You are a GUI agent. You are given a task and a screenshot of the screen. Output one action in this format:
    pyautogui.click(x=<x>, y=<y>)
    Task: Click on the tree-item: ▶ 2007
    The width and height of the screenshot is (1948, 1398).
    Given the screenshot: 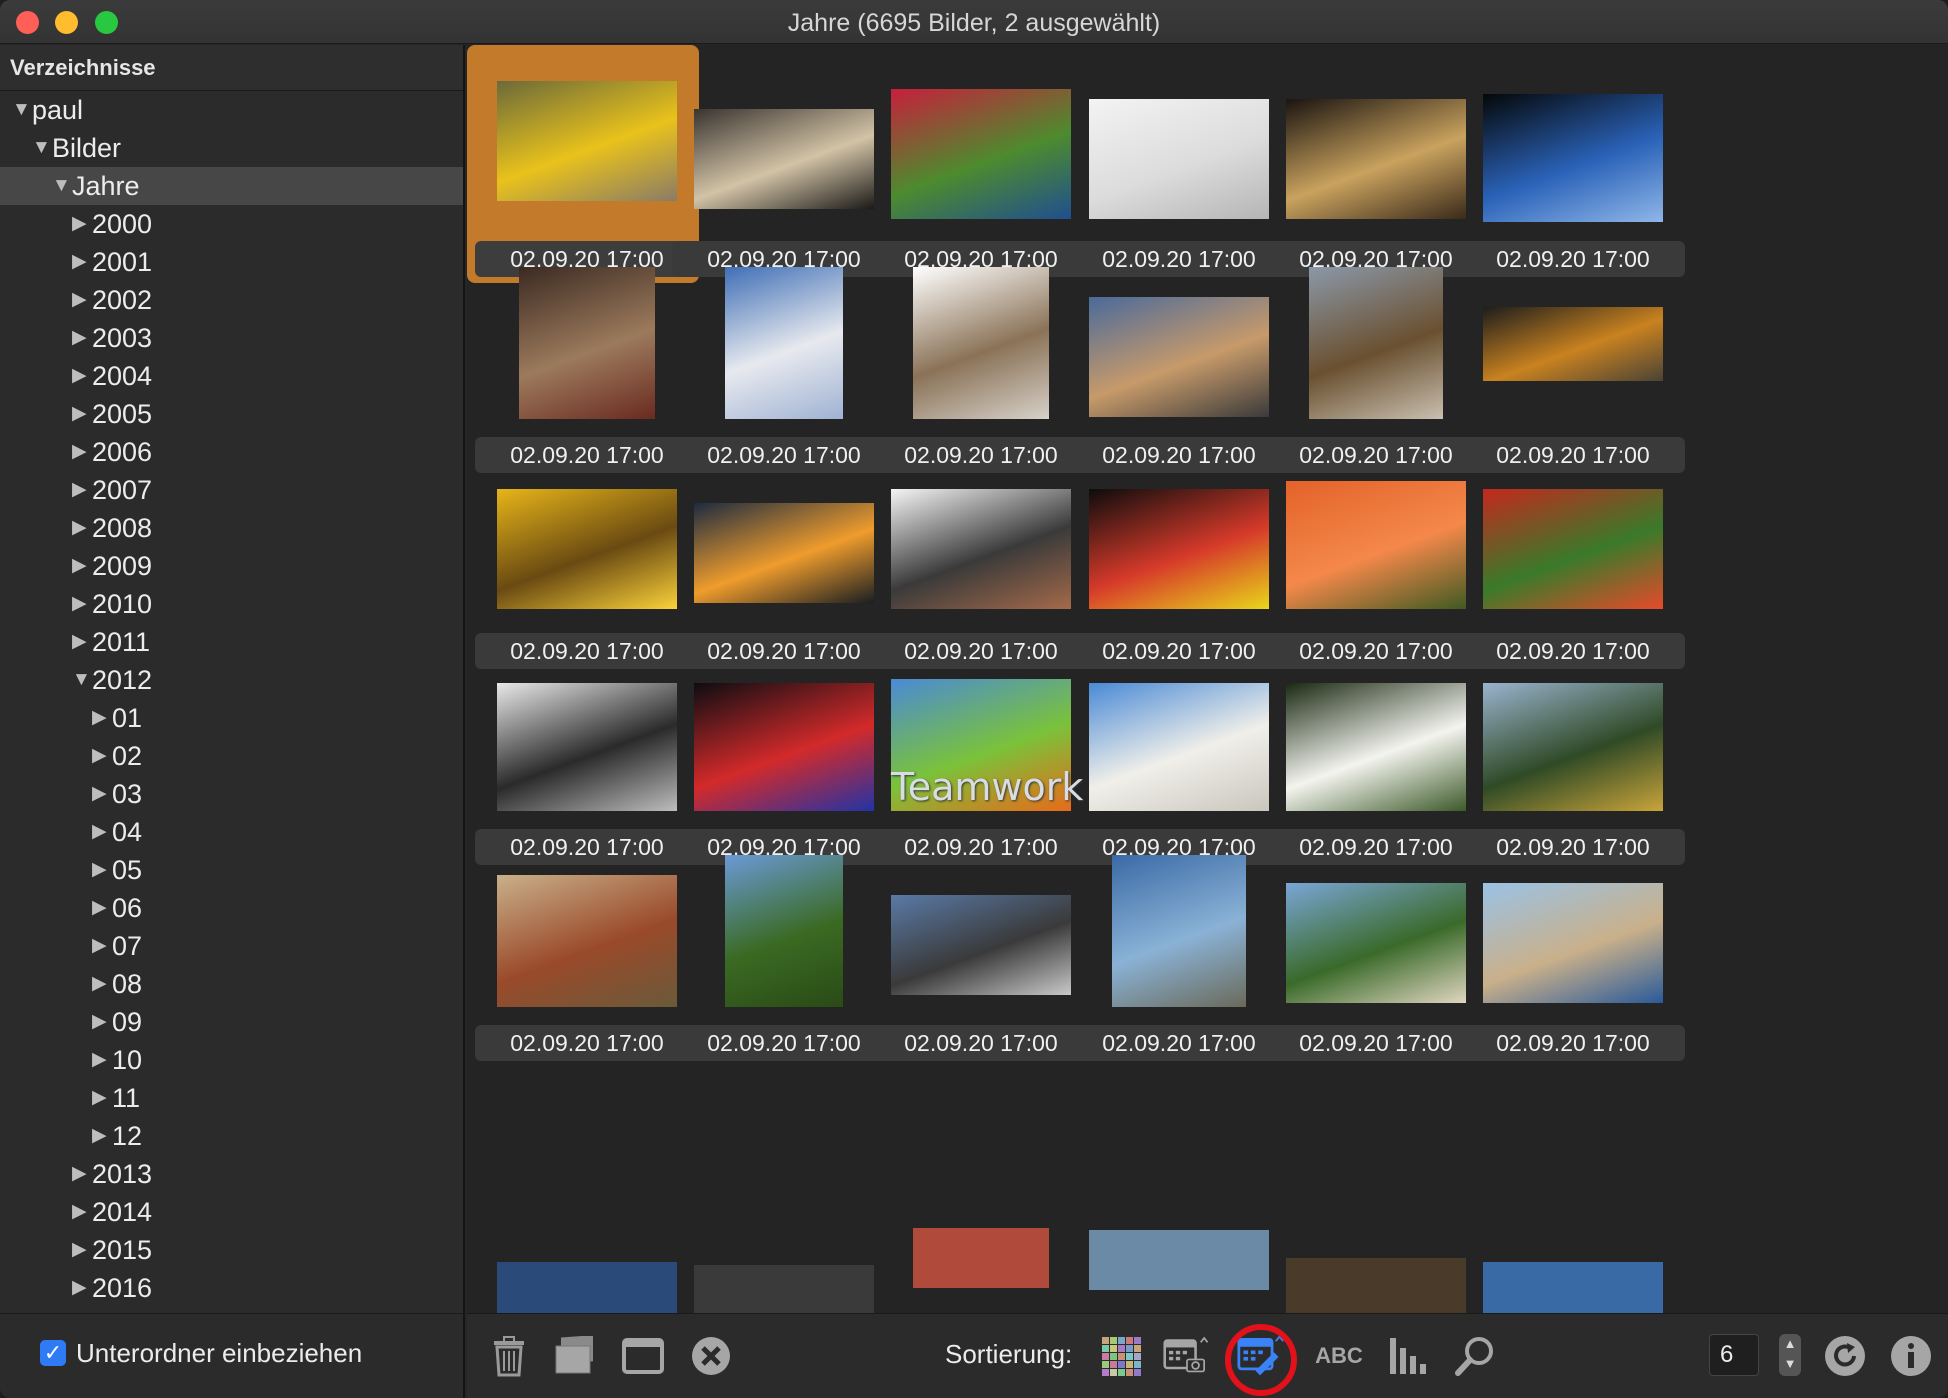 What is the action you would take?
    pyautogui.click(x=231, y=490)
    